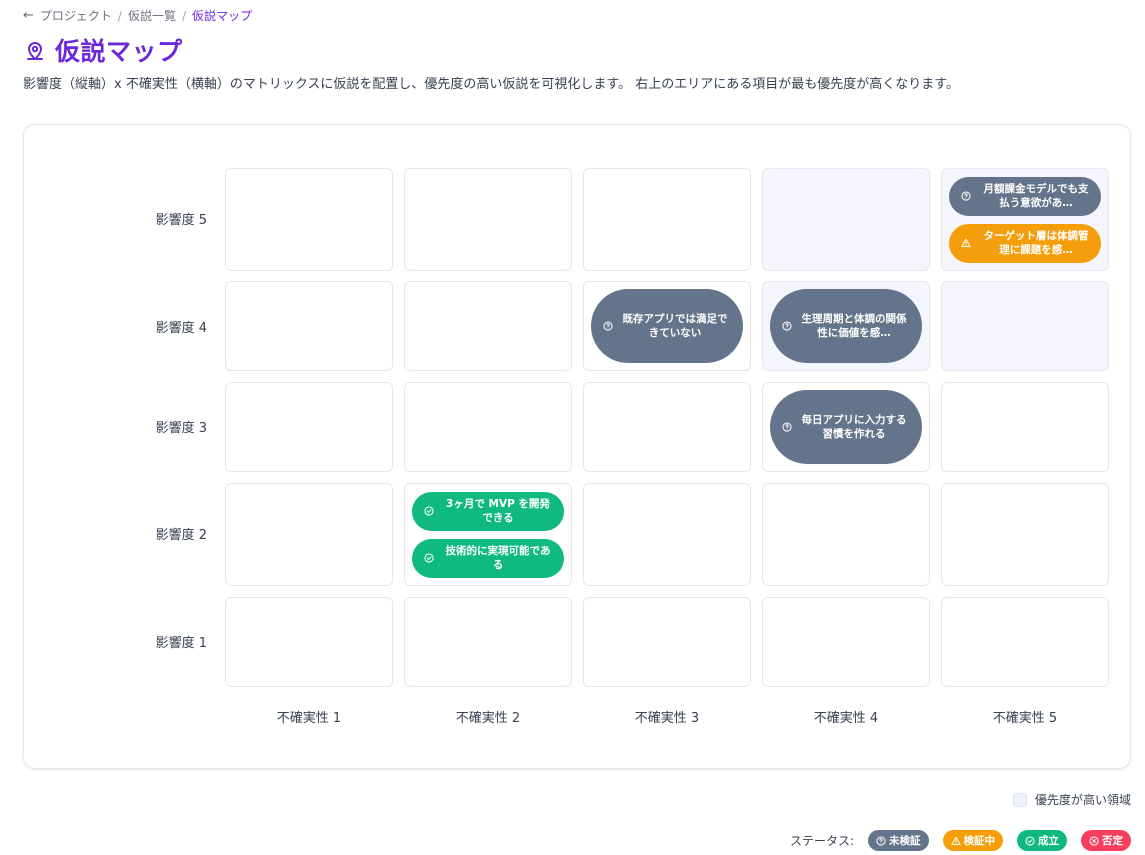  I want to click on col-label-uncertainty-4: 不確実性 4, so click(846, 718).